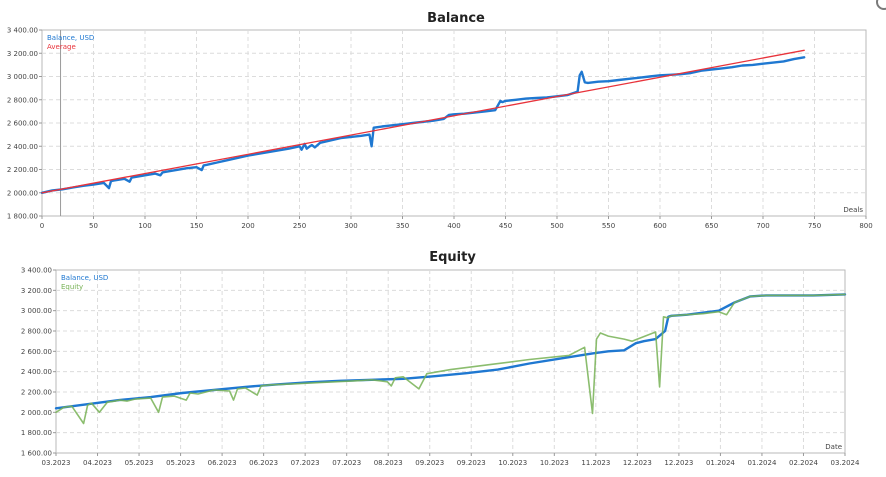  Describe the element at coordinates (299, 226) in the screenshot. I see `x-tick-label: 250` at that location.